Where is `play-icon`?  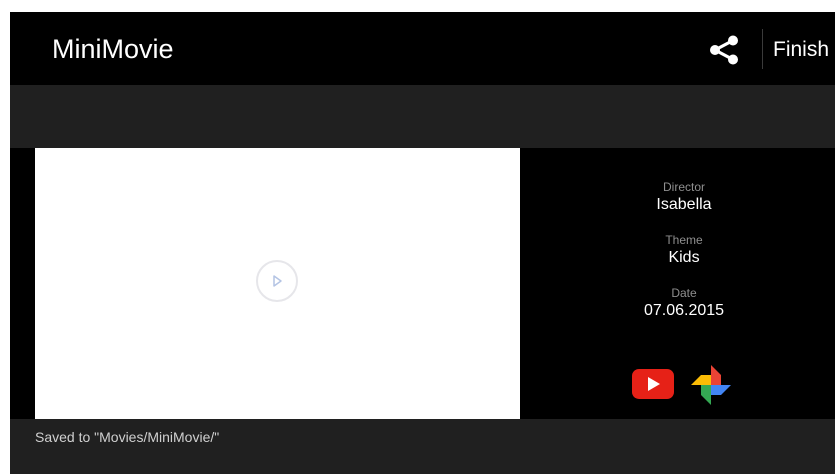 play-icon is located at coordinates (277, 281).